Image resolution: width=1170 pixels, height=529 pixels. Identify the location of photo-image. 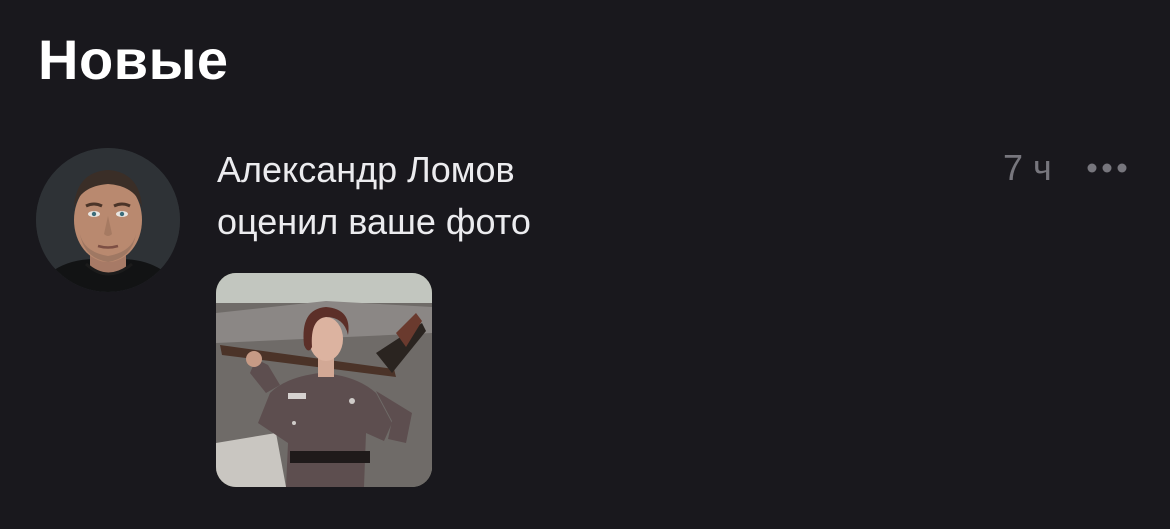
(324, 380).